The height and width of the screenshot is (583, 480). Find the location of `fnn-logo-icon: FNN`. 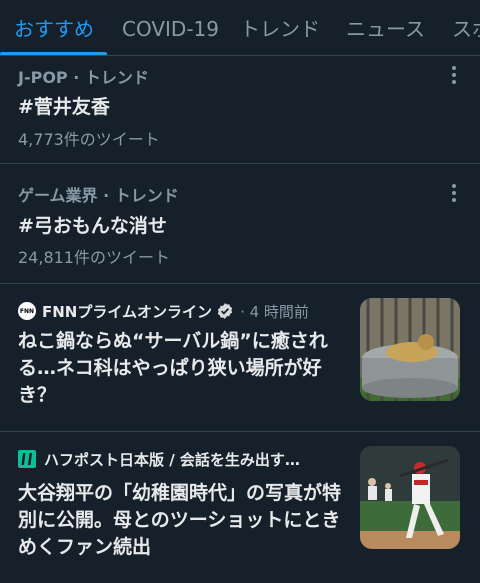

fnn-logo-icon: FNN is located at coordinates (27, 311).